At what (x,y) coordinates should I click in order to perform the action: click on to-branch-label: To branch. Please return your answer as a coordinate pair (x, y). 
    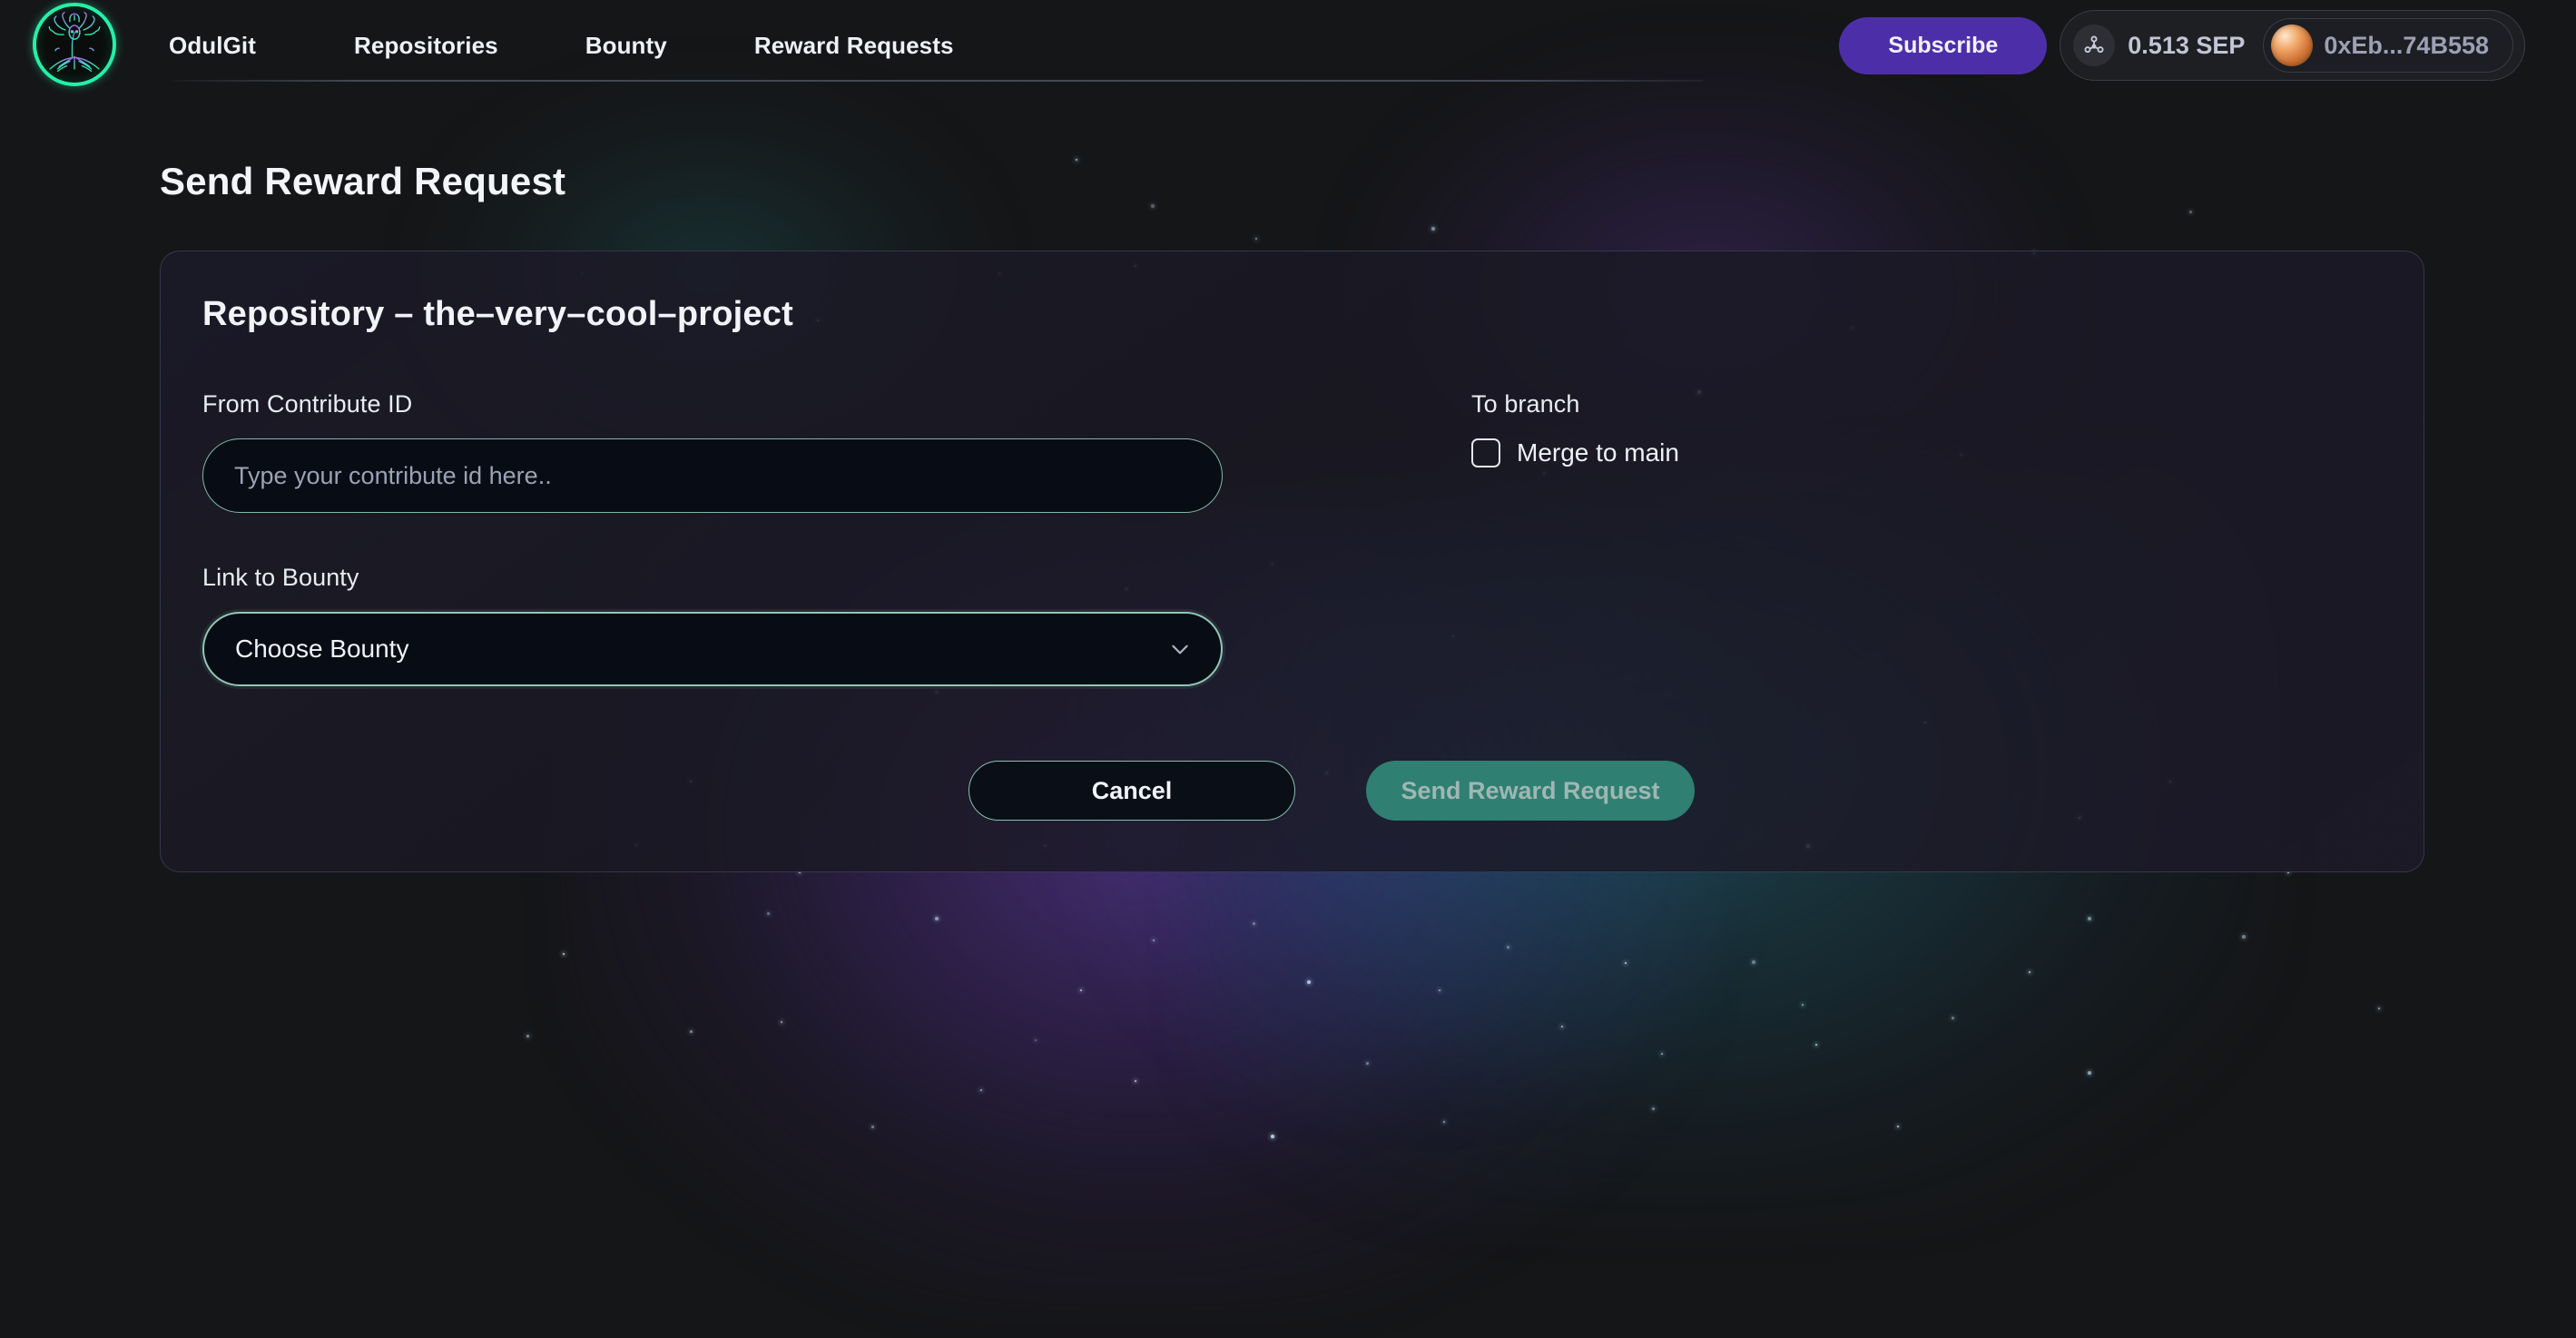
    Looking at the image, I should click on (1525, 404).